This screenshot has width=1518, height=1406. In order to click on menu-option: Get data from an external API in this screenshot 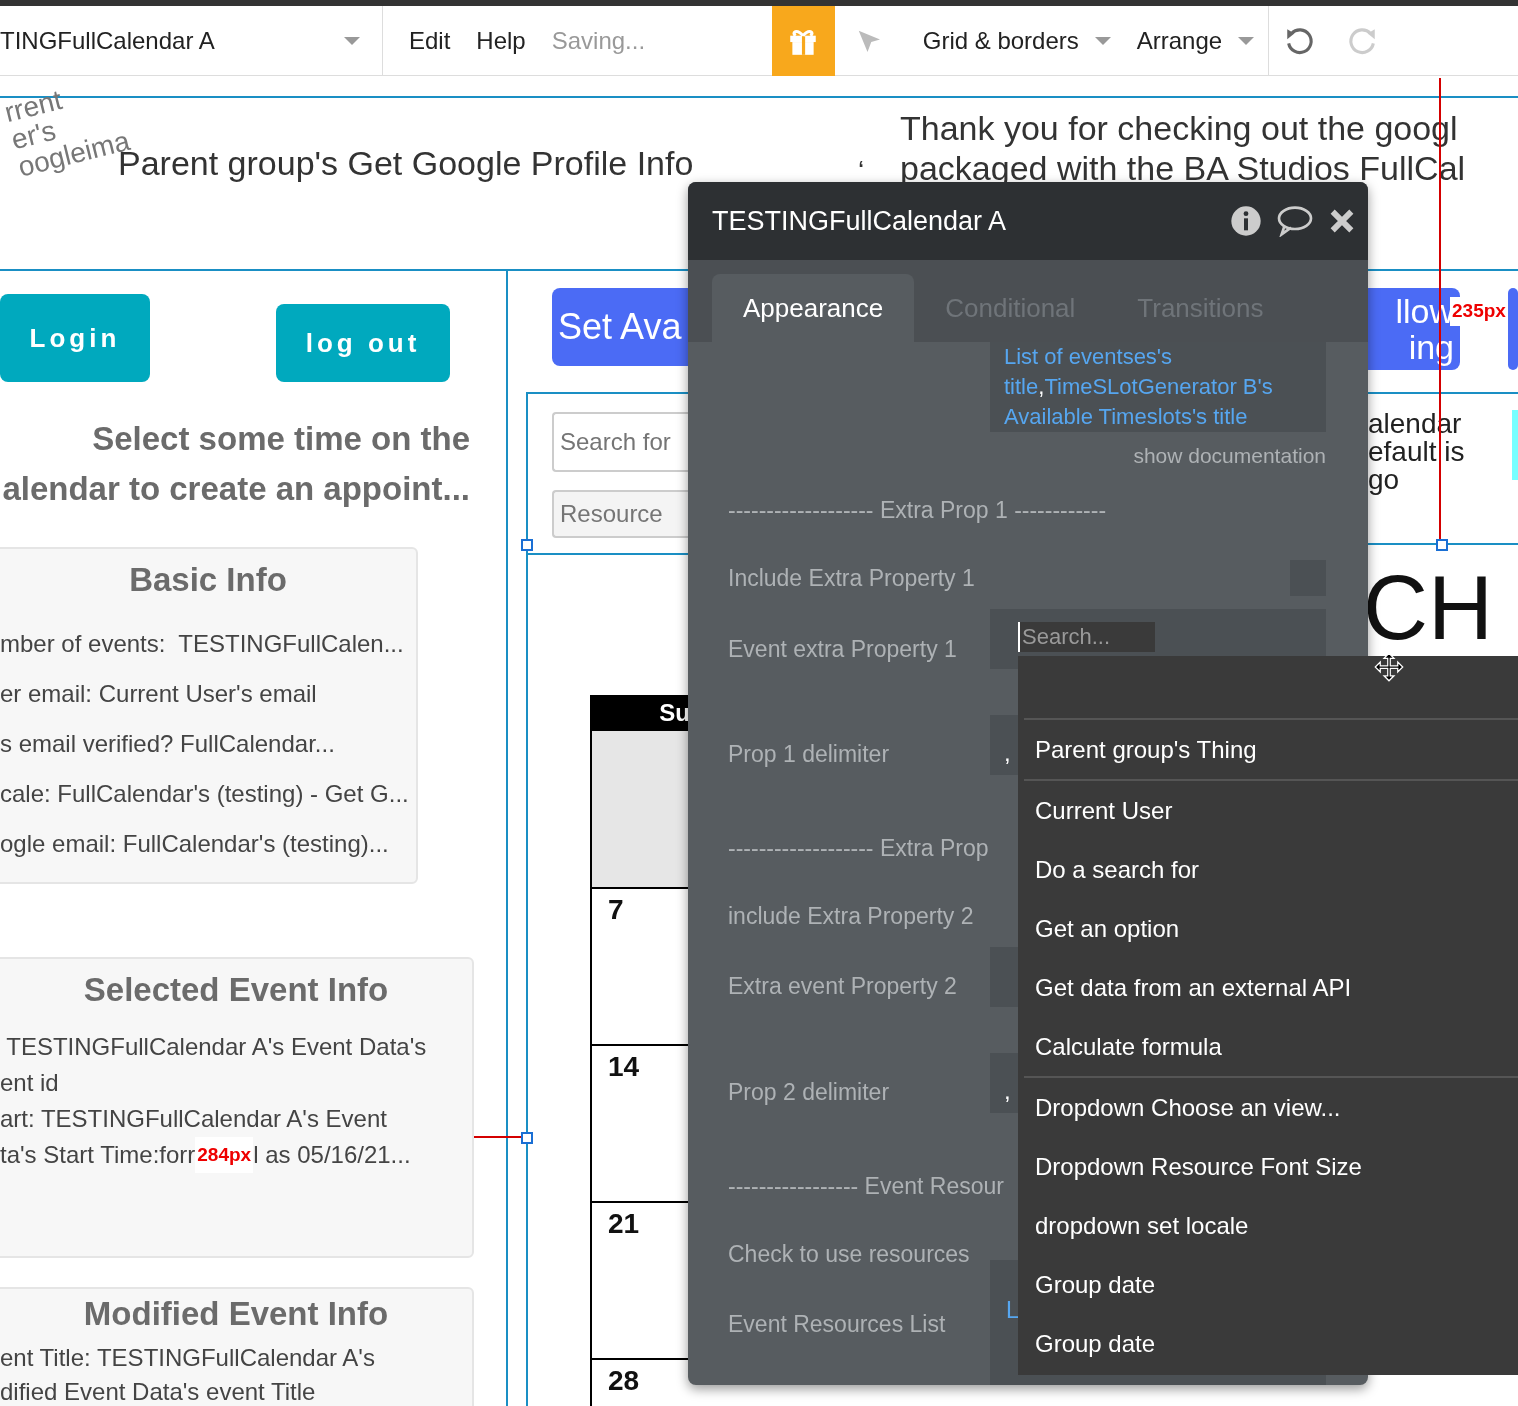, I will do `click(1271, 987)`.